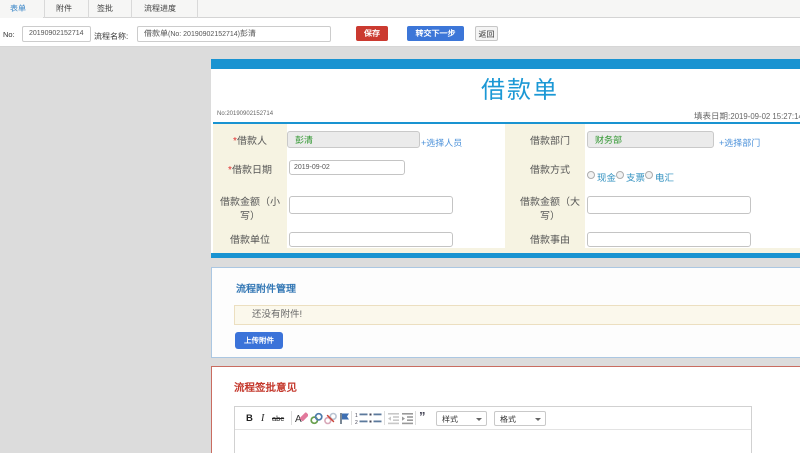 Image resolution: width=800 pixels, height=453 pixels. Describe the element at coordinates (356, 416) in the screenshot. I see `svg-text: 1` at that location.